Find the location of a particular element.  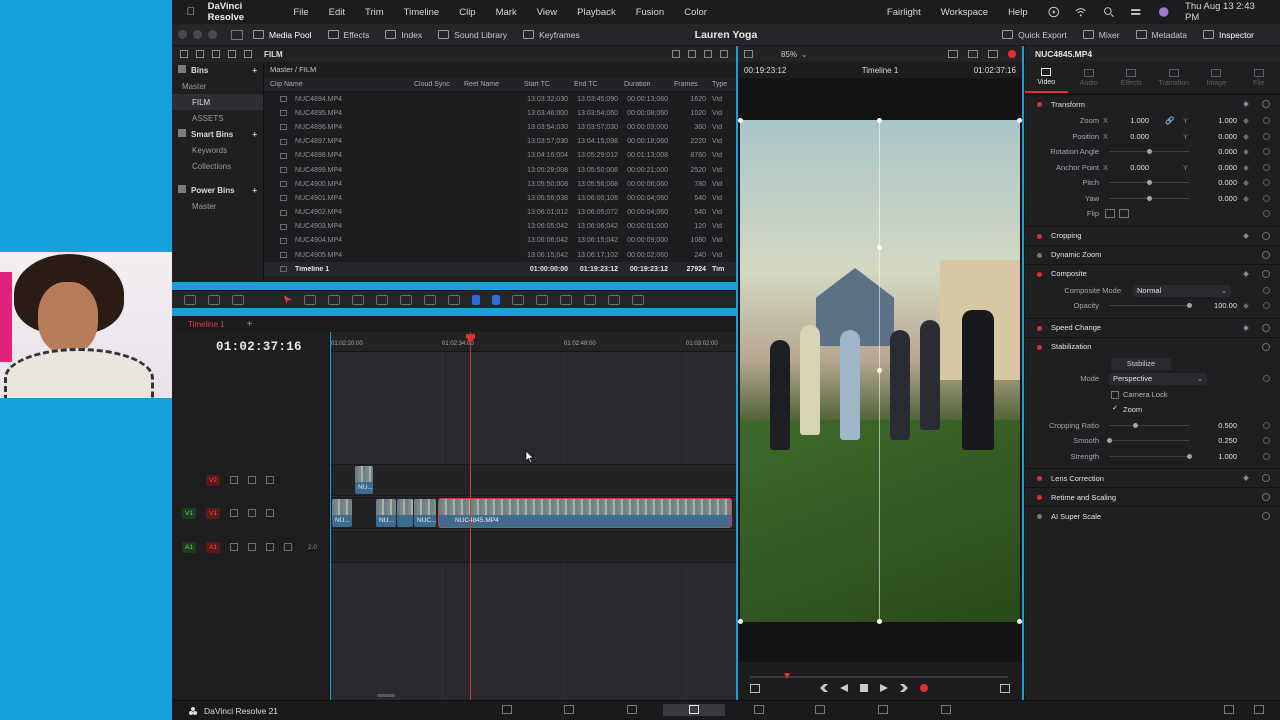

link-icon is located at coordinates (430, 299).